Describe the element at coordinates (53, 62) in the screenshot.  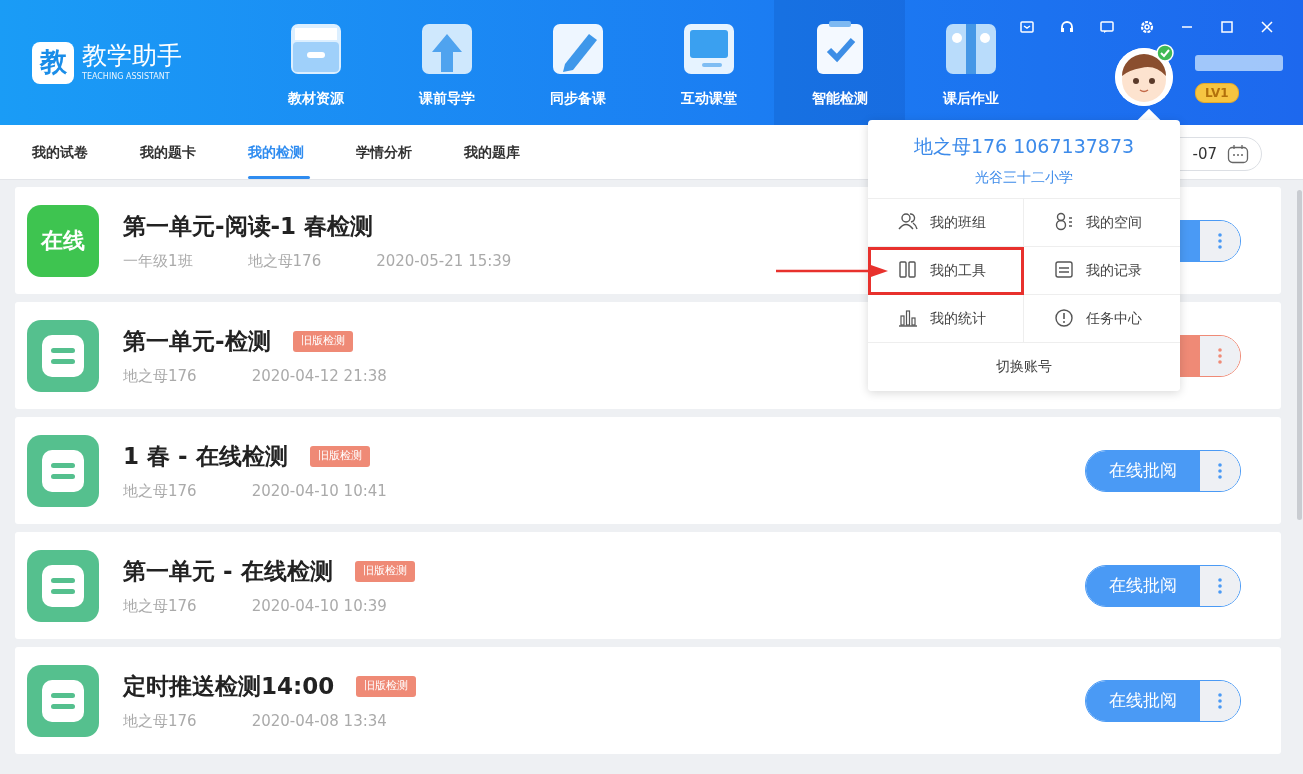
I see `app-logo: 教` at that location.